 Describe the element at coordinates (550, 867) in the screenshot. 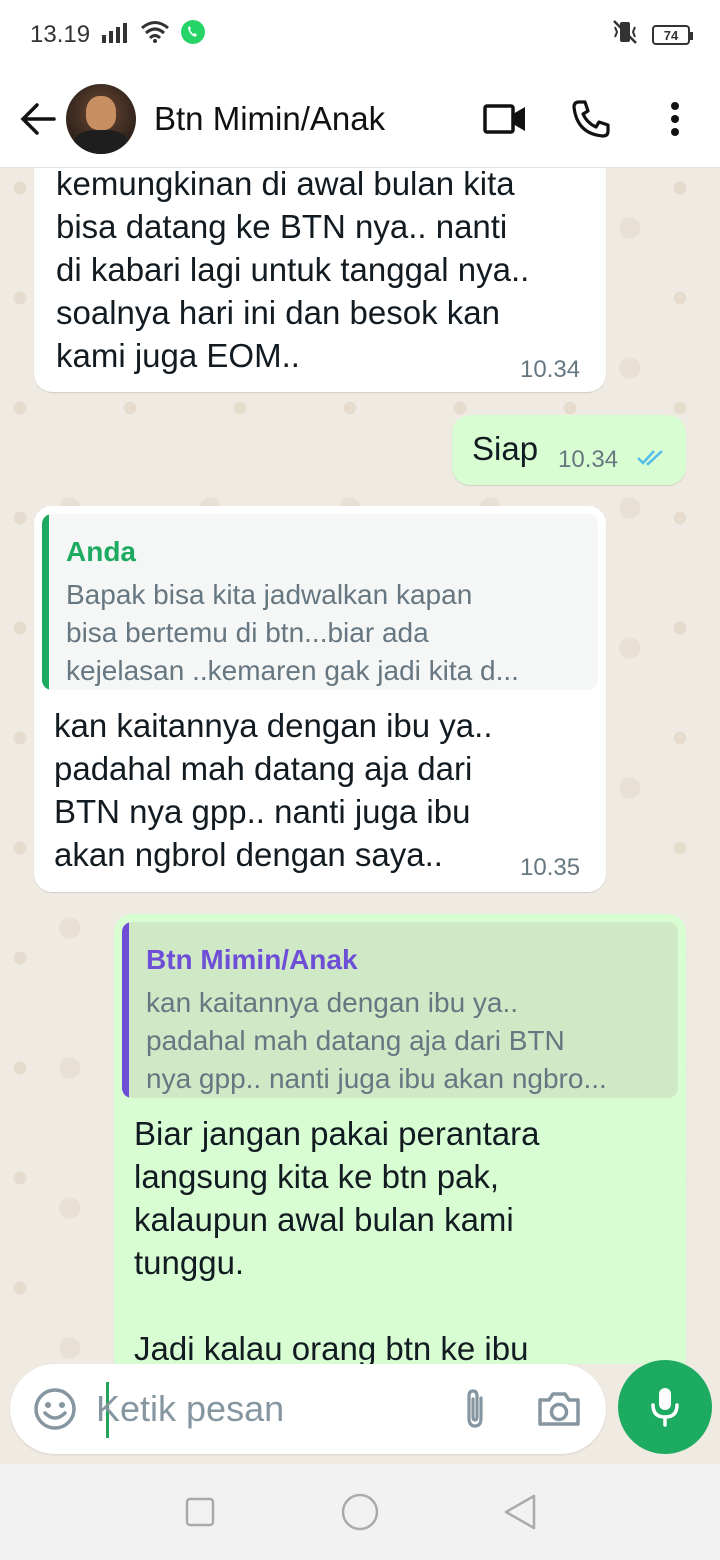

I see `message-time: 10.35` at that location.